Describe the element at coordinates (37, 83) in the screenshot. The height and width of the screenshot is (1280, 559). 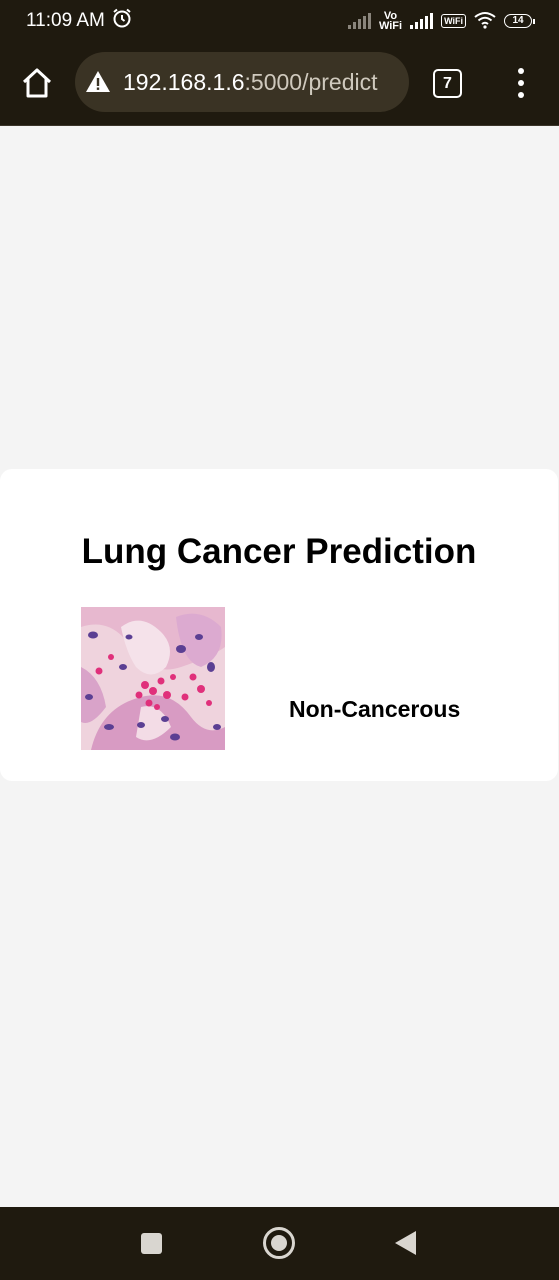
I see `home-icon` at that location.